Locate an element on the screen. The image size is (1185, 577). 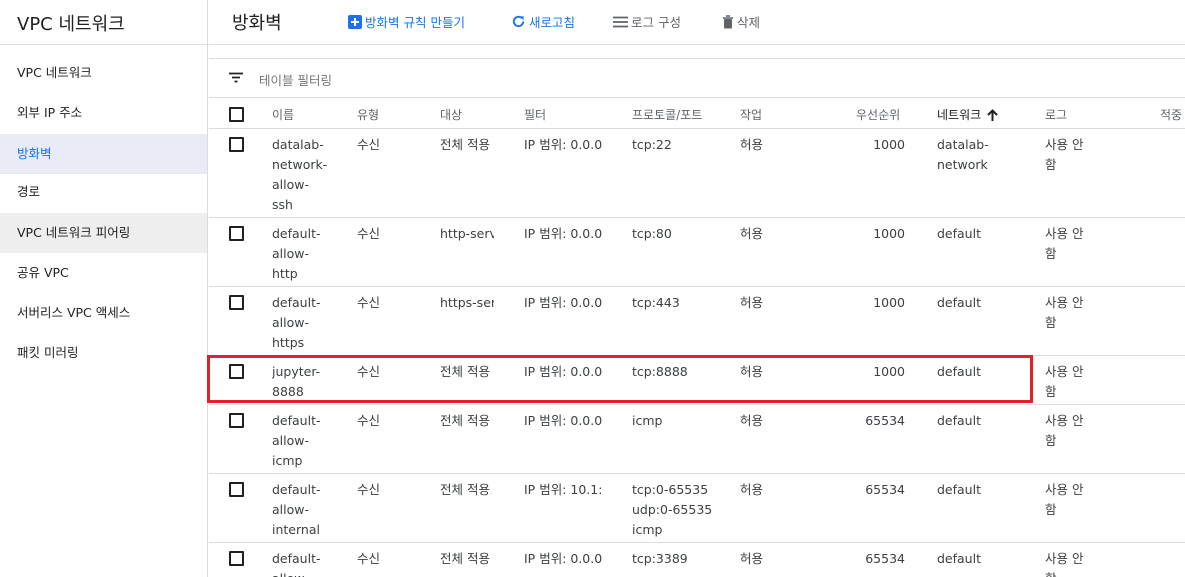
column-header-protocol: 프로토콜/포트 is located at coordinates (667, 114).